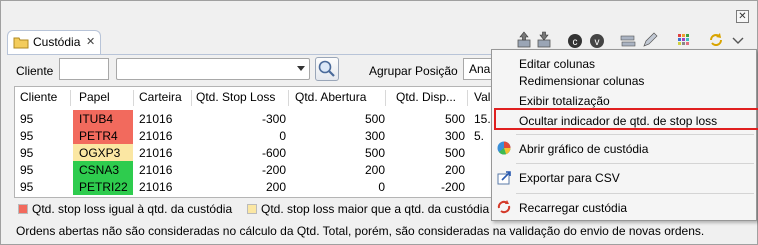  I want to click on cell-stop-loss: 200, so click(275, 187).